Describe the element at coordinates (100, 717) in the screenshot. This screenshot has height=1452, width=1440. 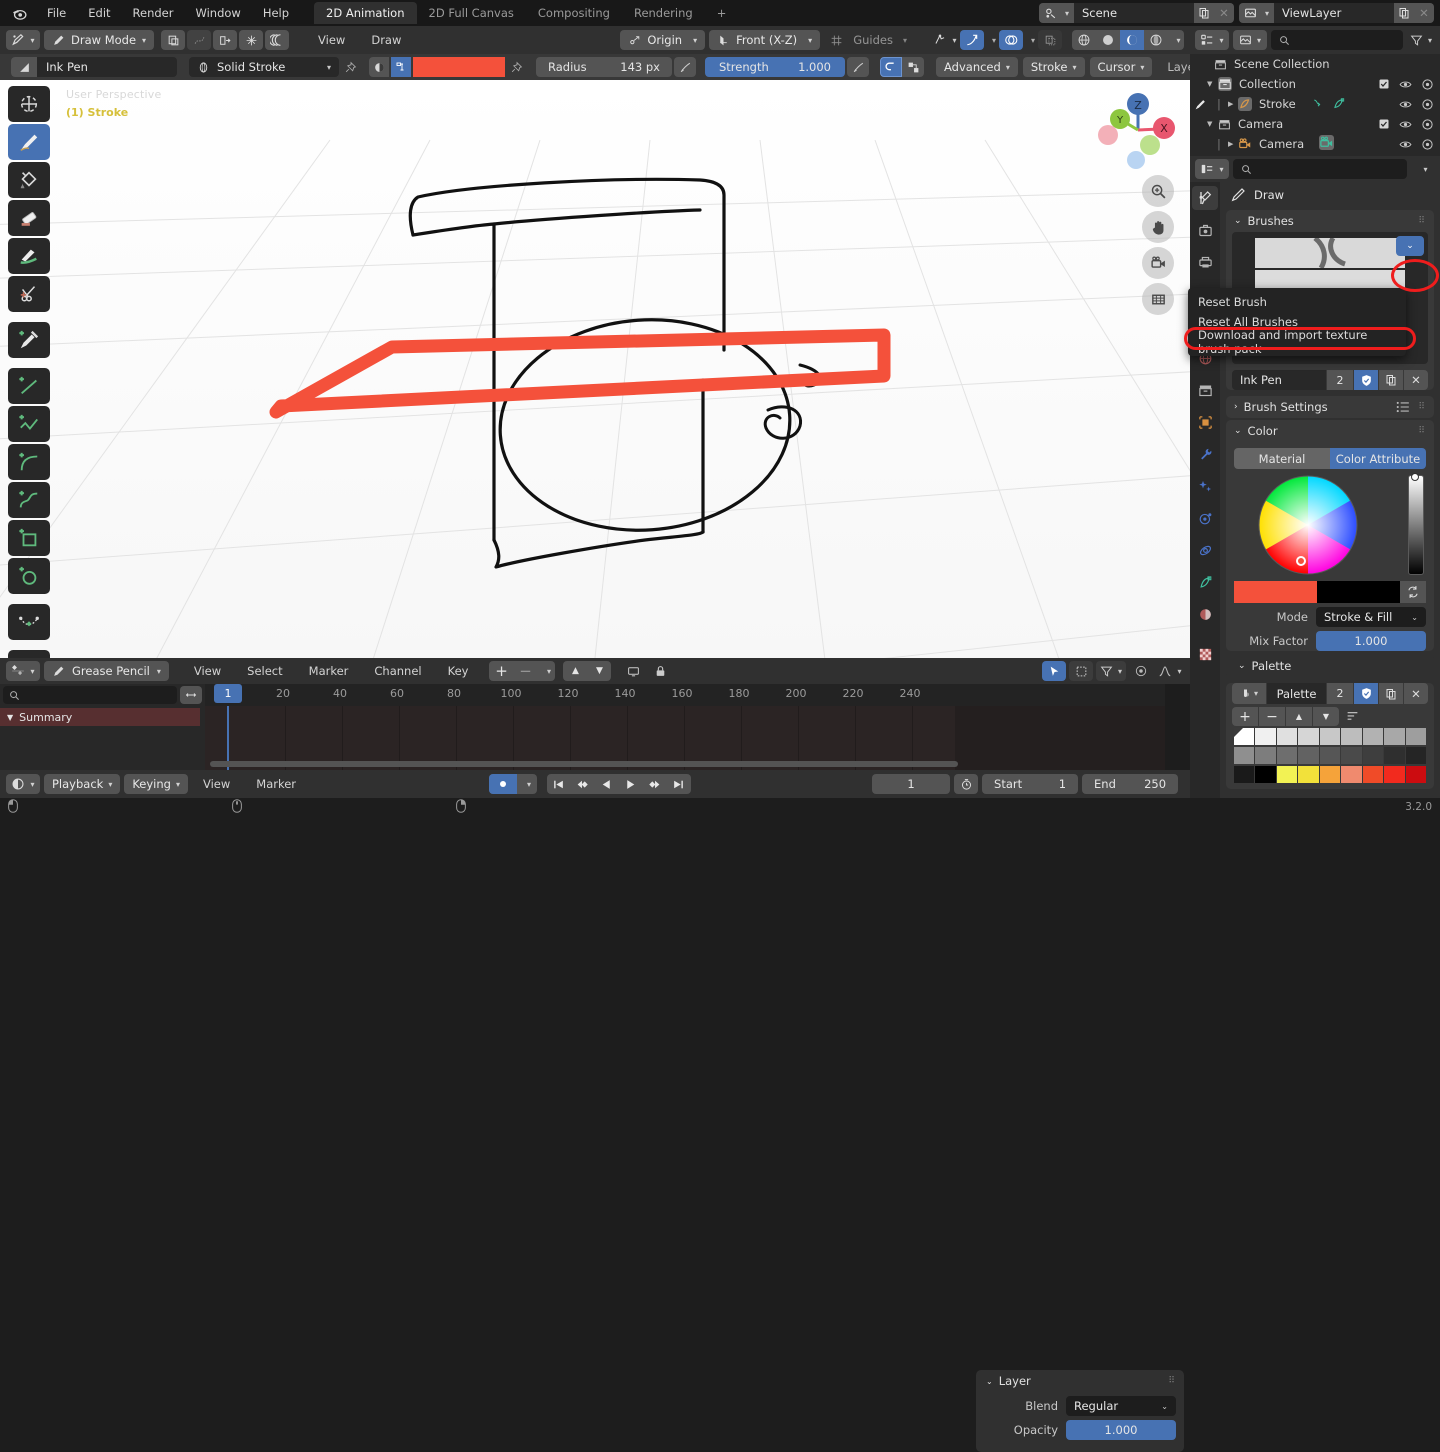
I see `channel-summary-row: ▼ Summary` at that location.